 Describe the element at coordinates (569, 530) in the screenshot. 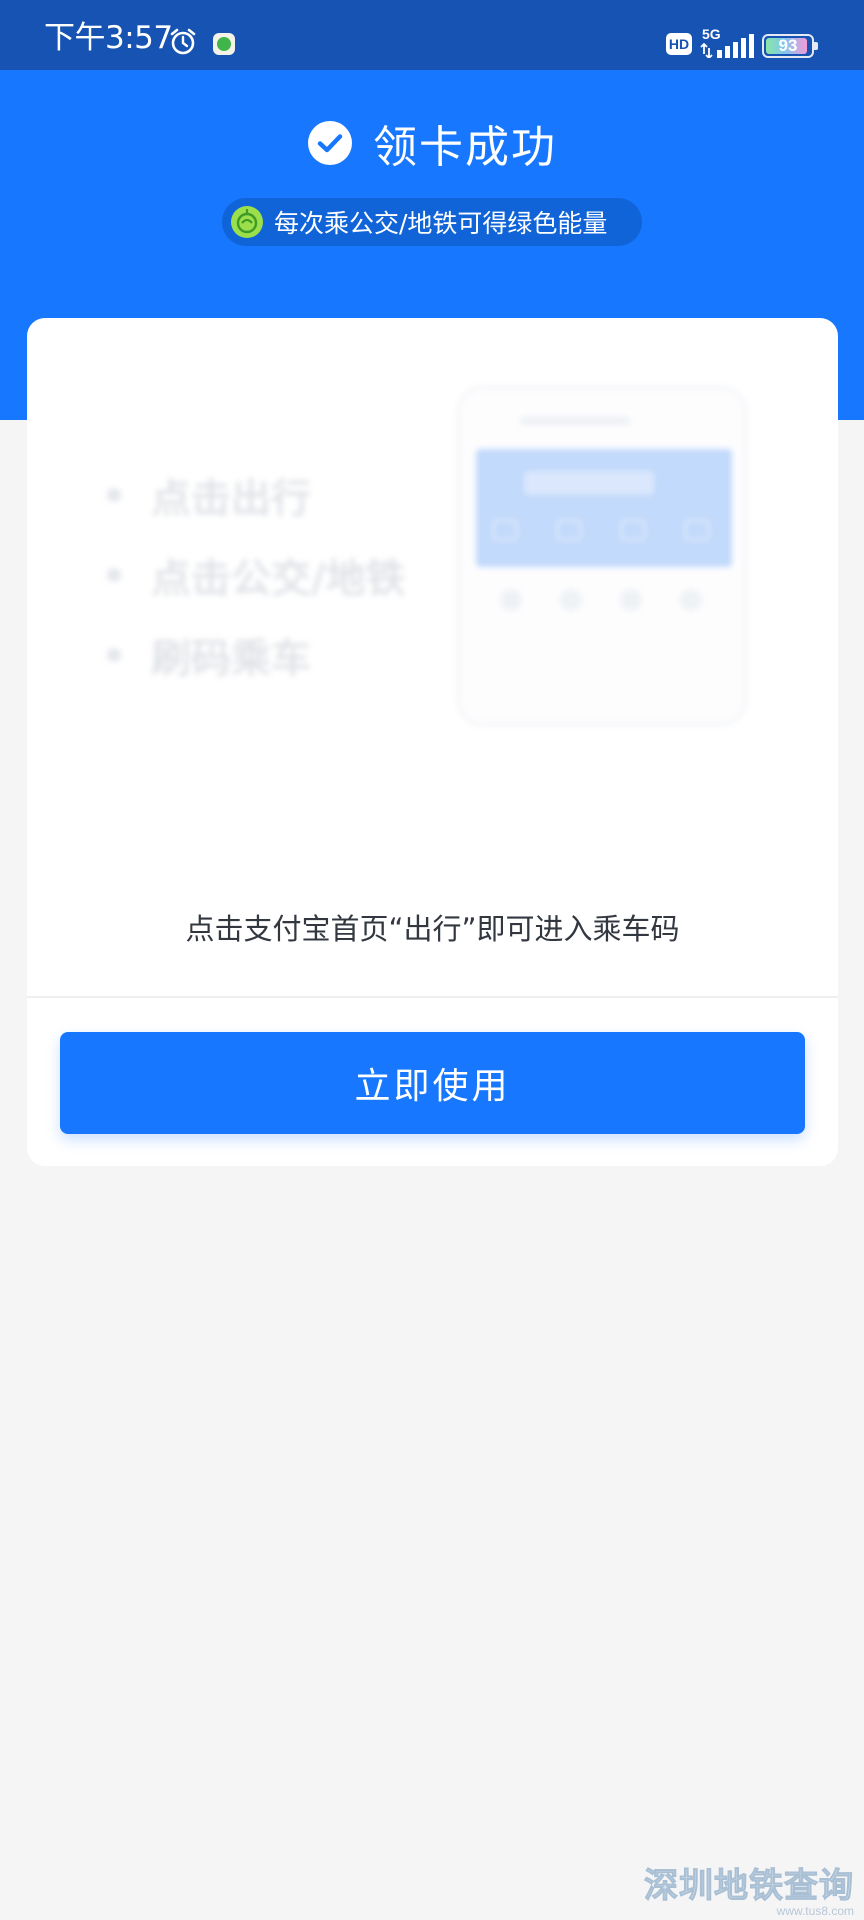

I see `pay-icon` at that location.